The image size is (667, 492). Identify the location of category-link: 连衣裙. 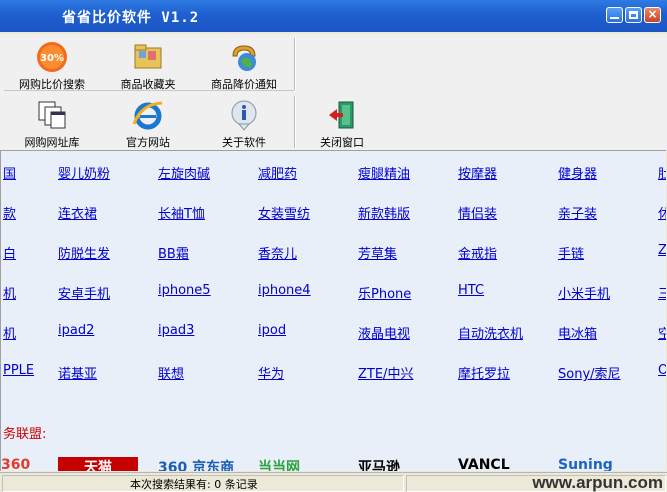
(77, 212).